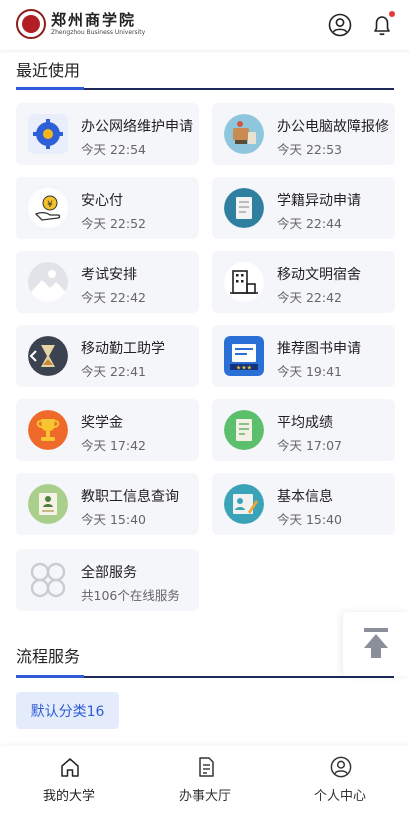 The width and height of the screenshot is (410, 813). Describe the element at coordinates (130, 497) in the screenshot. I see `service-name: 教职工信息查询` at that location.